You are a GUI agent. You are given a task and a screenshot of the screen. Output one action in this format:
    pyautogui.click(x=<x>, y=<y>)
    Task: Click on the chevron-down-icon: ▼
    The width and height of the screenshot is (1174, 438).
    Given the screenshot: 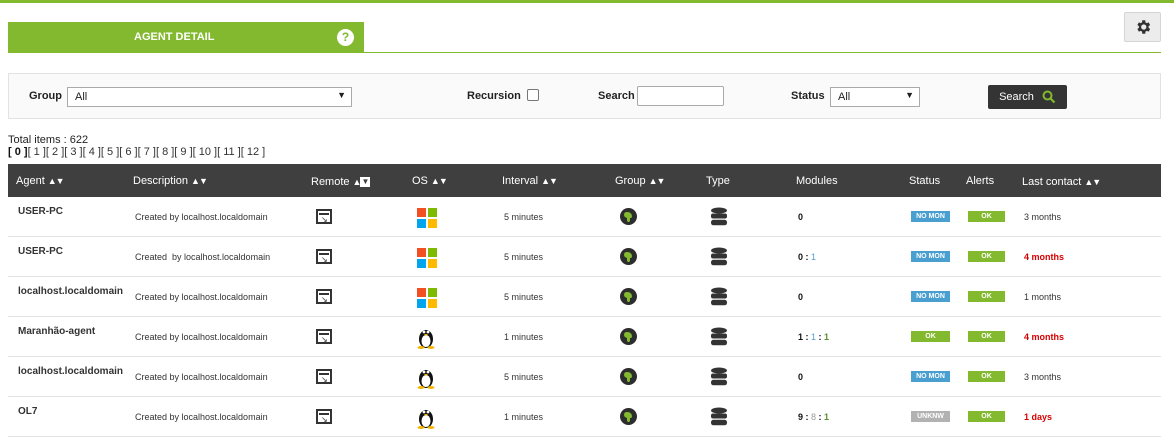 What is the action you would take?
    pyautogui.click(x=909, y=95)
    